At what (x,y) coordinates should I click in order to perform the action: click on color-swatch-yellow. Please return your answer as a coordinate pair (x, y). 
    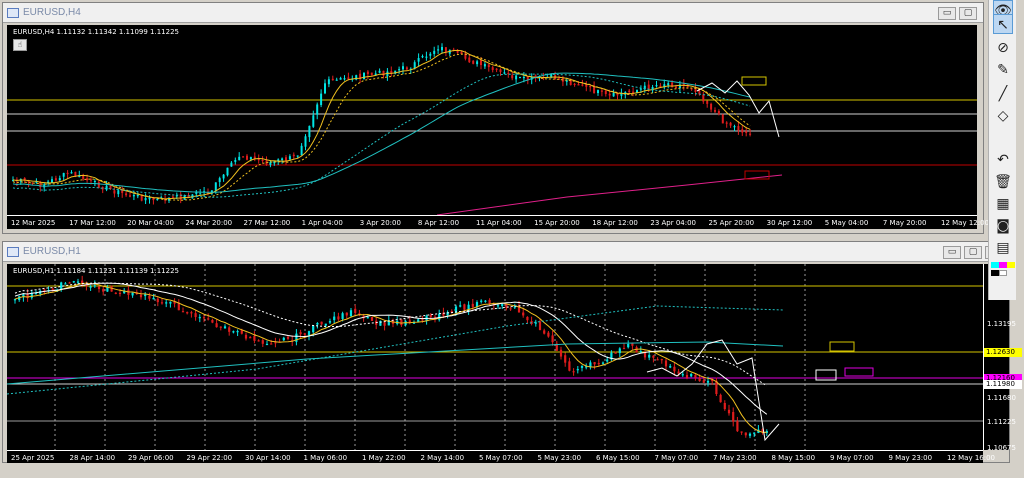
    Looking at the image, I should click on (1011, 265).